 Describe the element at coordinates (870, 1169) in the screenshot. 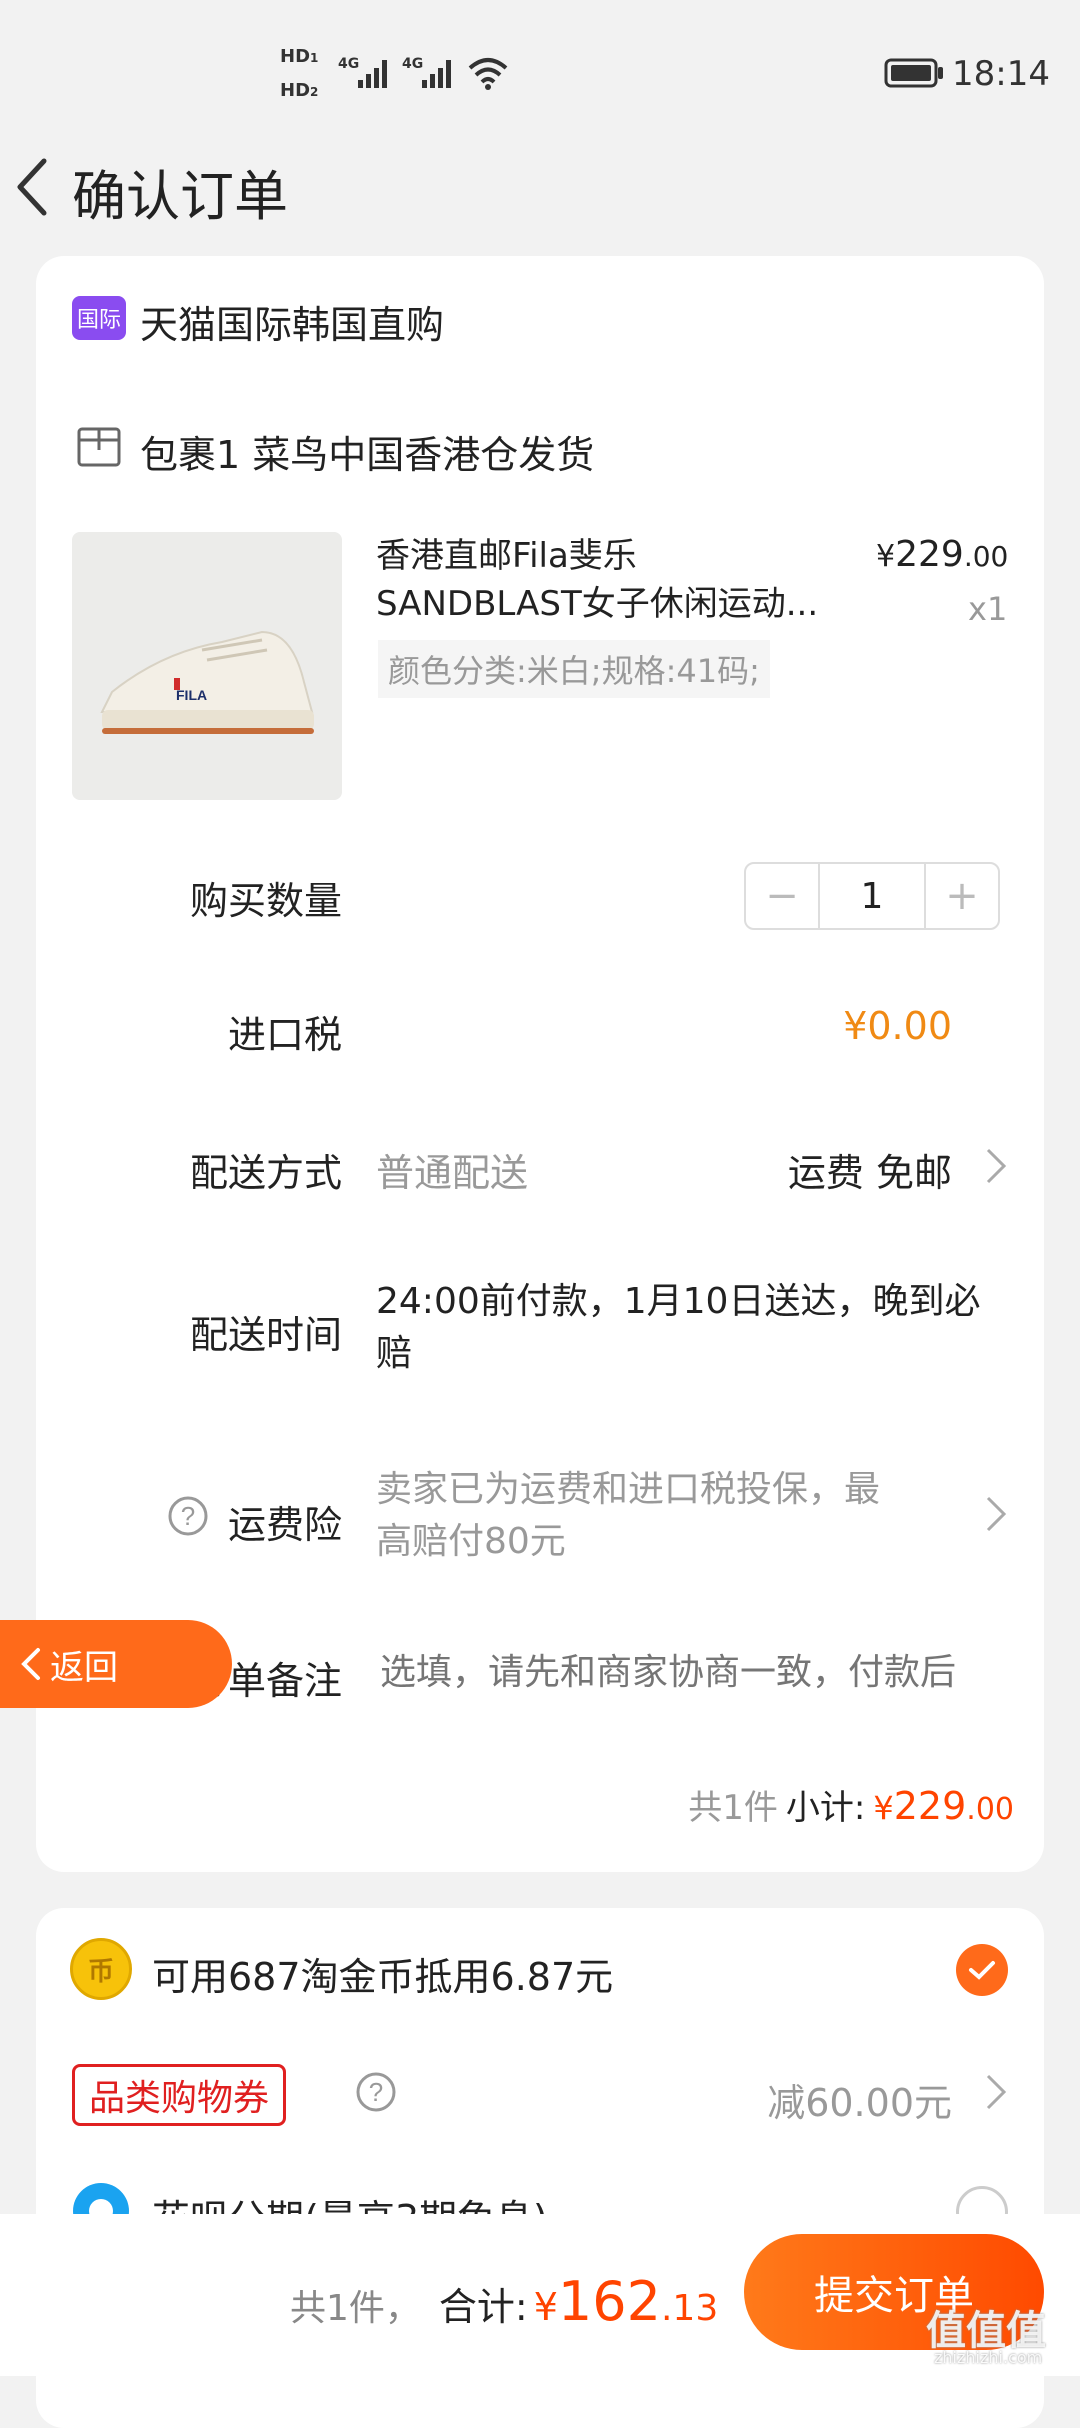

I see `delivery-fee: 运费 免邮` at that location.